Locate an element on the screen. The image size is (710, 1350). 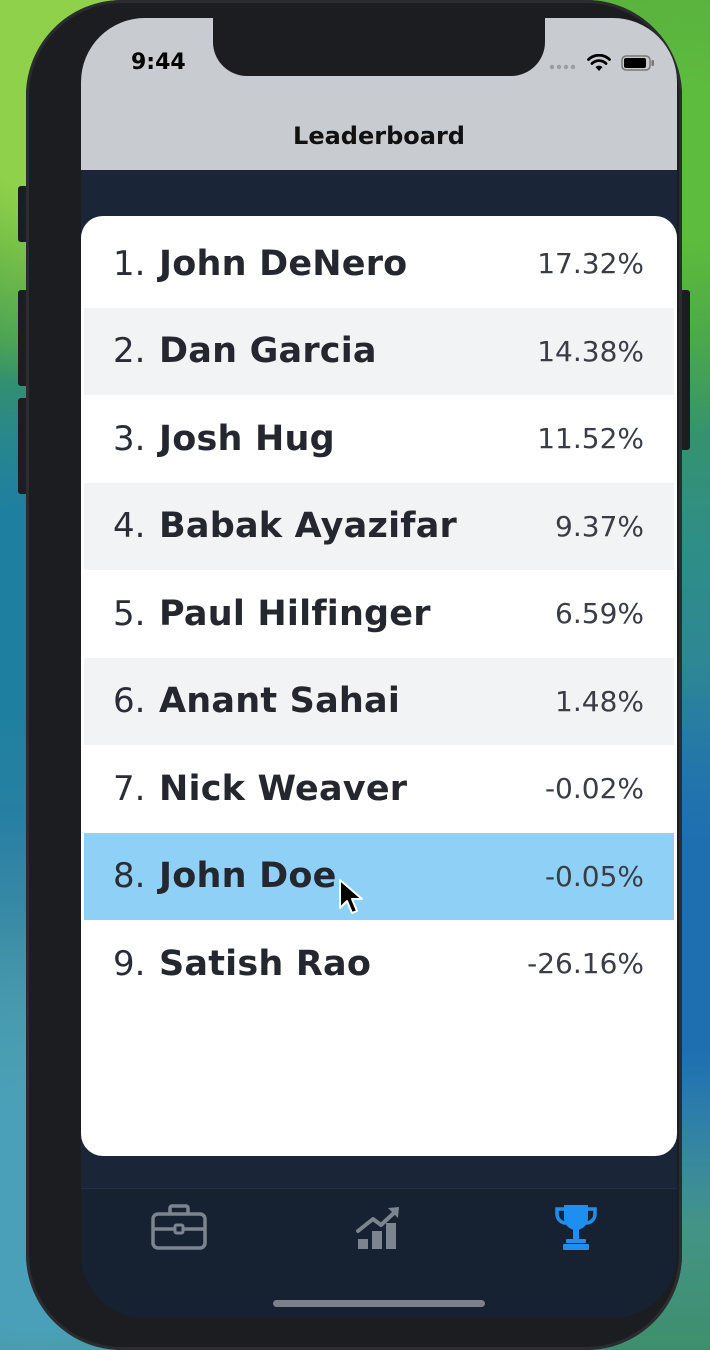
rank-label: 1. is located at coordinates (129, 263).